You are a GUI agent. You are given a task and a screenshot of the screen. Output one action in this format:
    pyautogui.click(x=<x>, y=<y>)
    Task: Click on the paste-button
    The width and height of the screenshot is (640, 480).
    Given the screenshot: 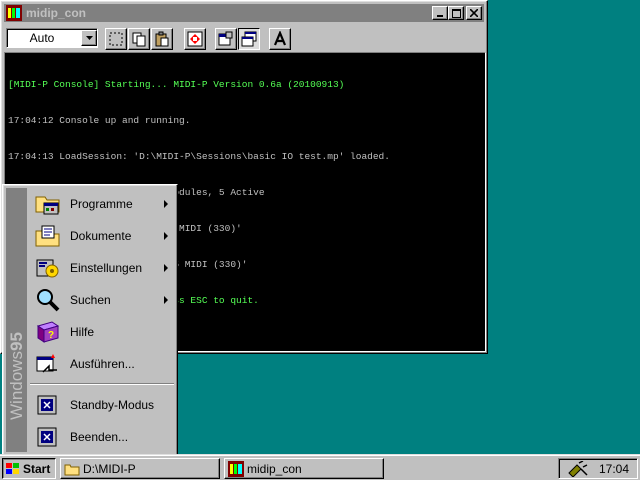 What is the action you would take?
    pyautogui.click(x=162, y=39)
    